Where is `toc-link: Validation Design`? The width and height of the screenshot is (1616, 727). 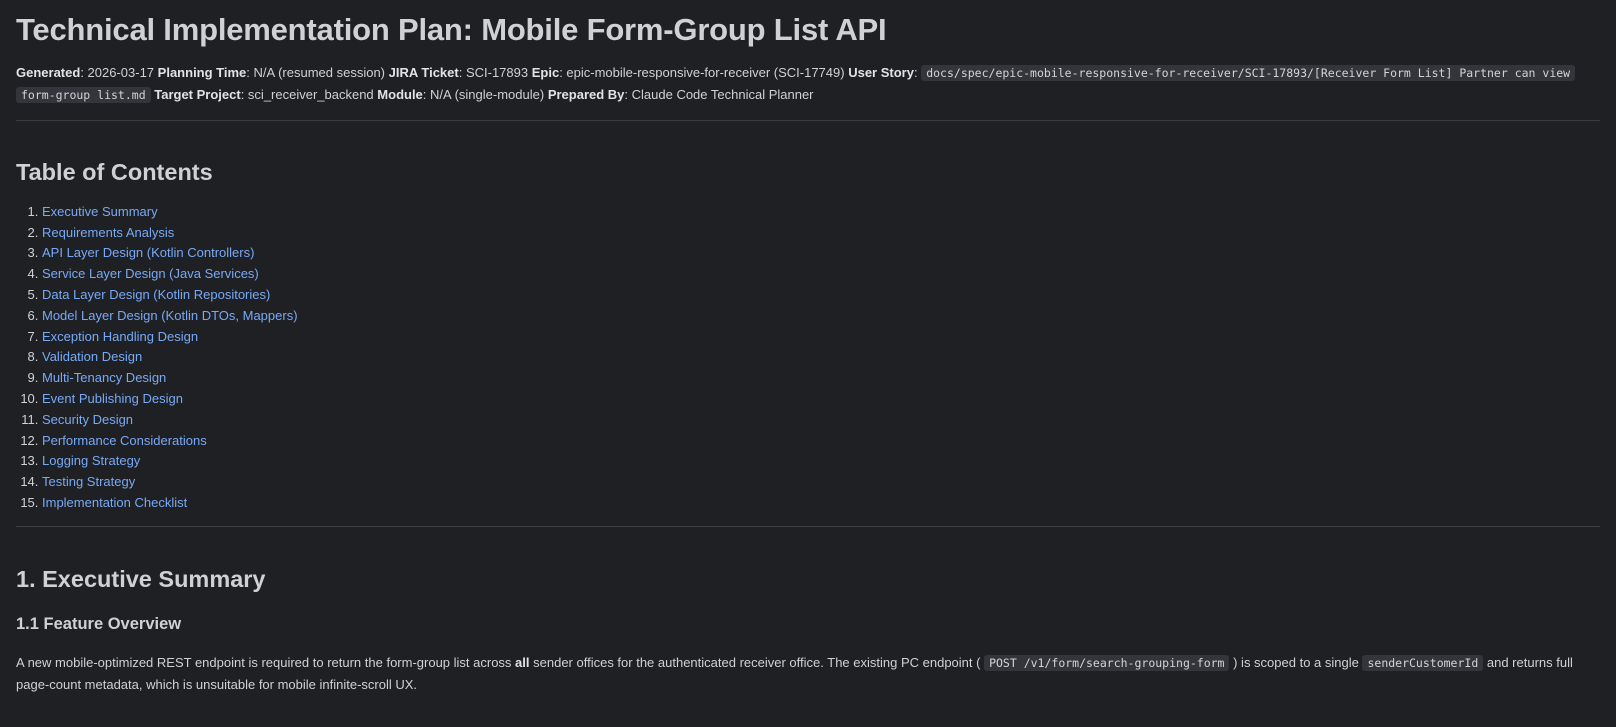 toc-link: Validation Design is located at coordinates (92, 356).